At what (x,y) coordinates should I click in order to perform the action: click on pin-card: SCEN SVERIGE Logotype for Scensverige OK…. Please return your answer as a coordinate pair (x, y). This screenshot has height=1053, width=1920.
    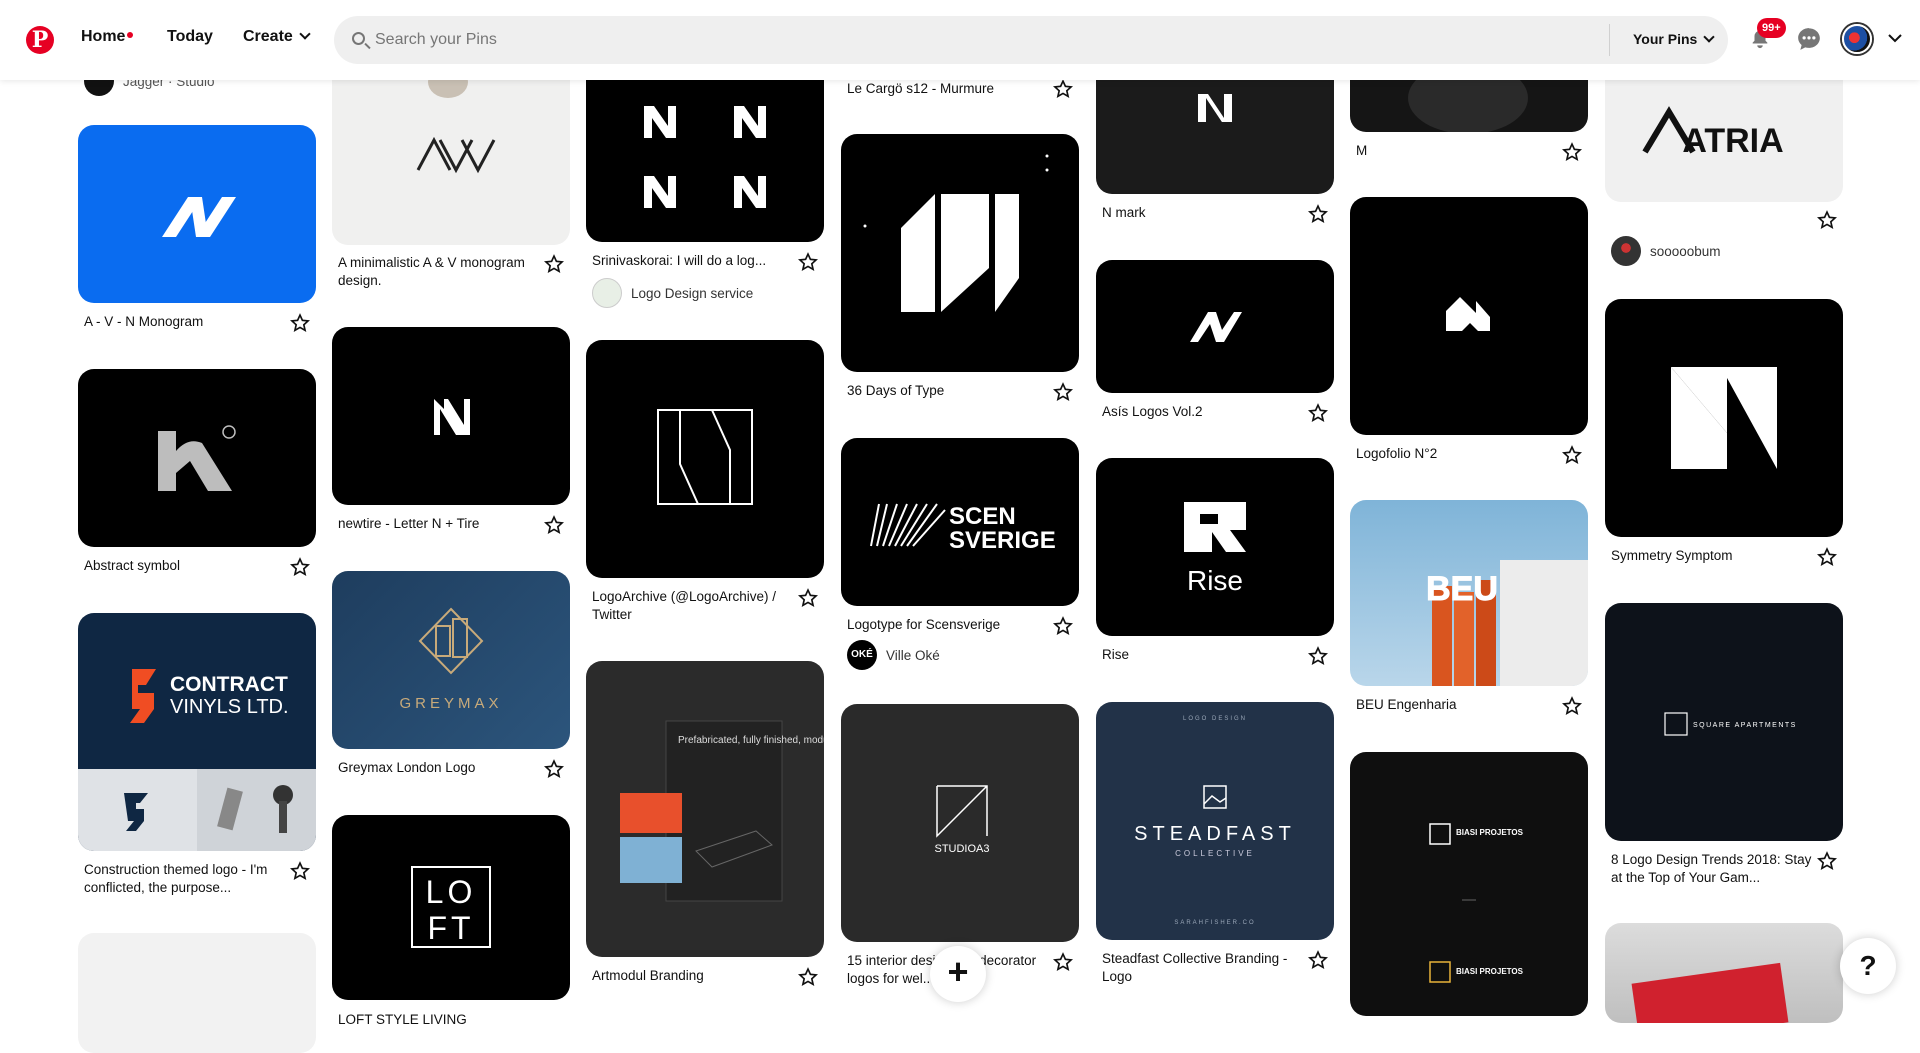
    Looking at the image, I should click on (960, 554).